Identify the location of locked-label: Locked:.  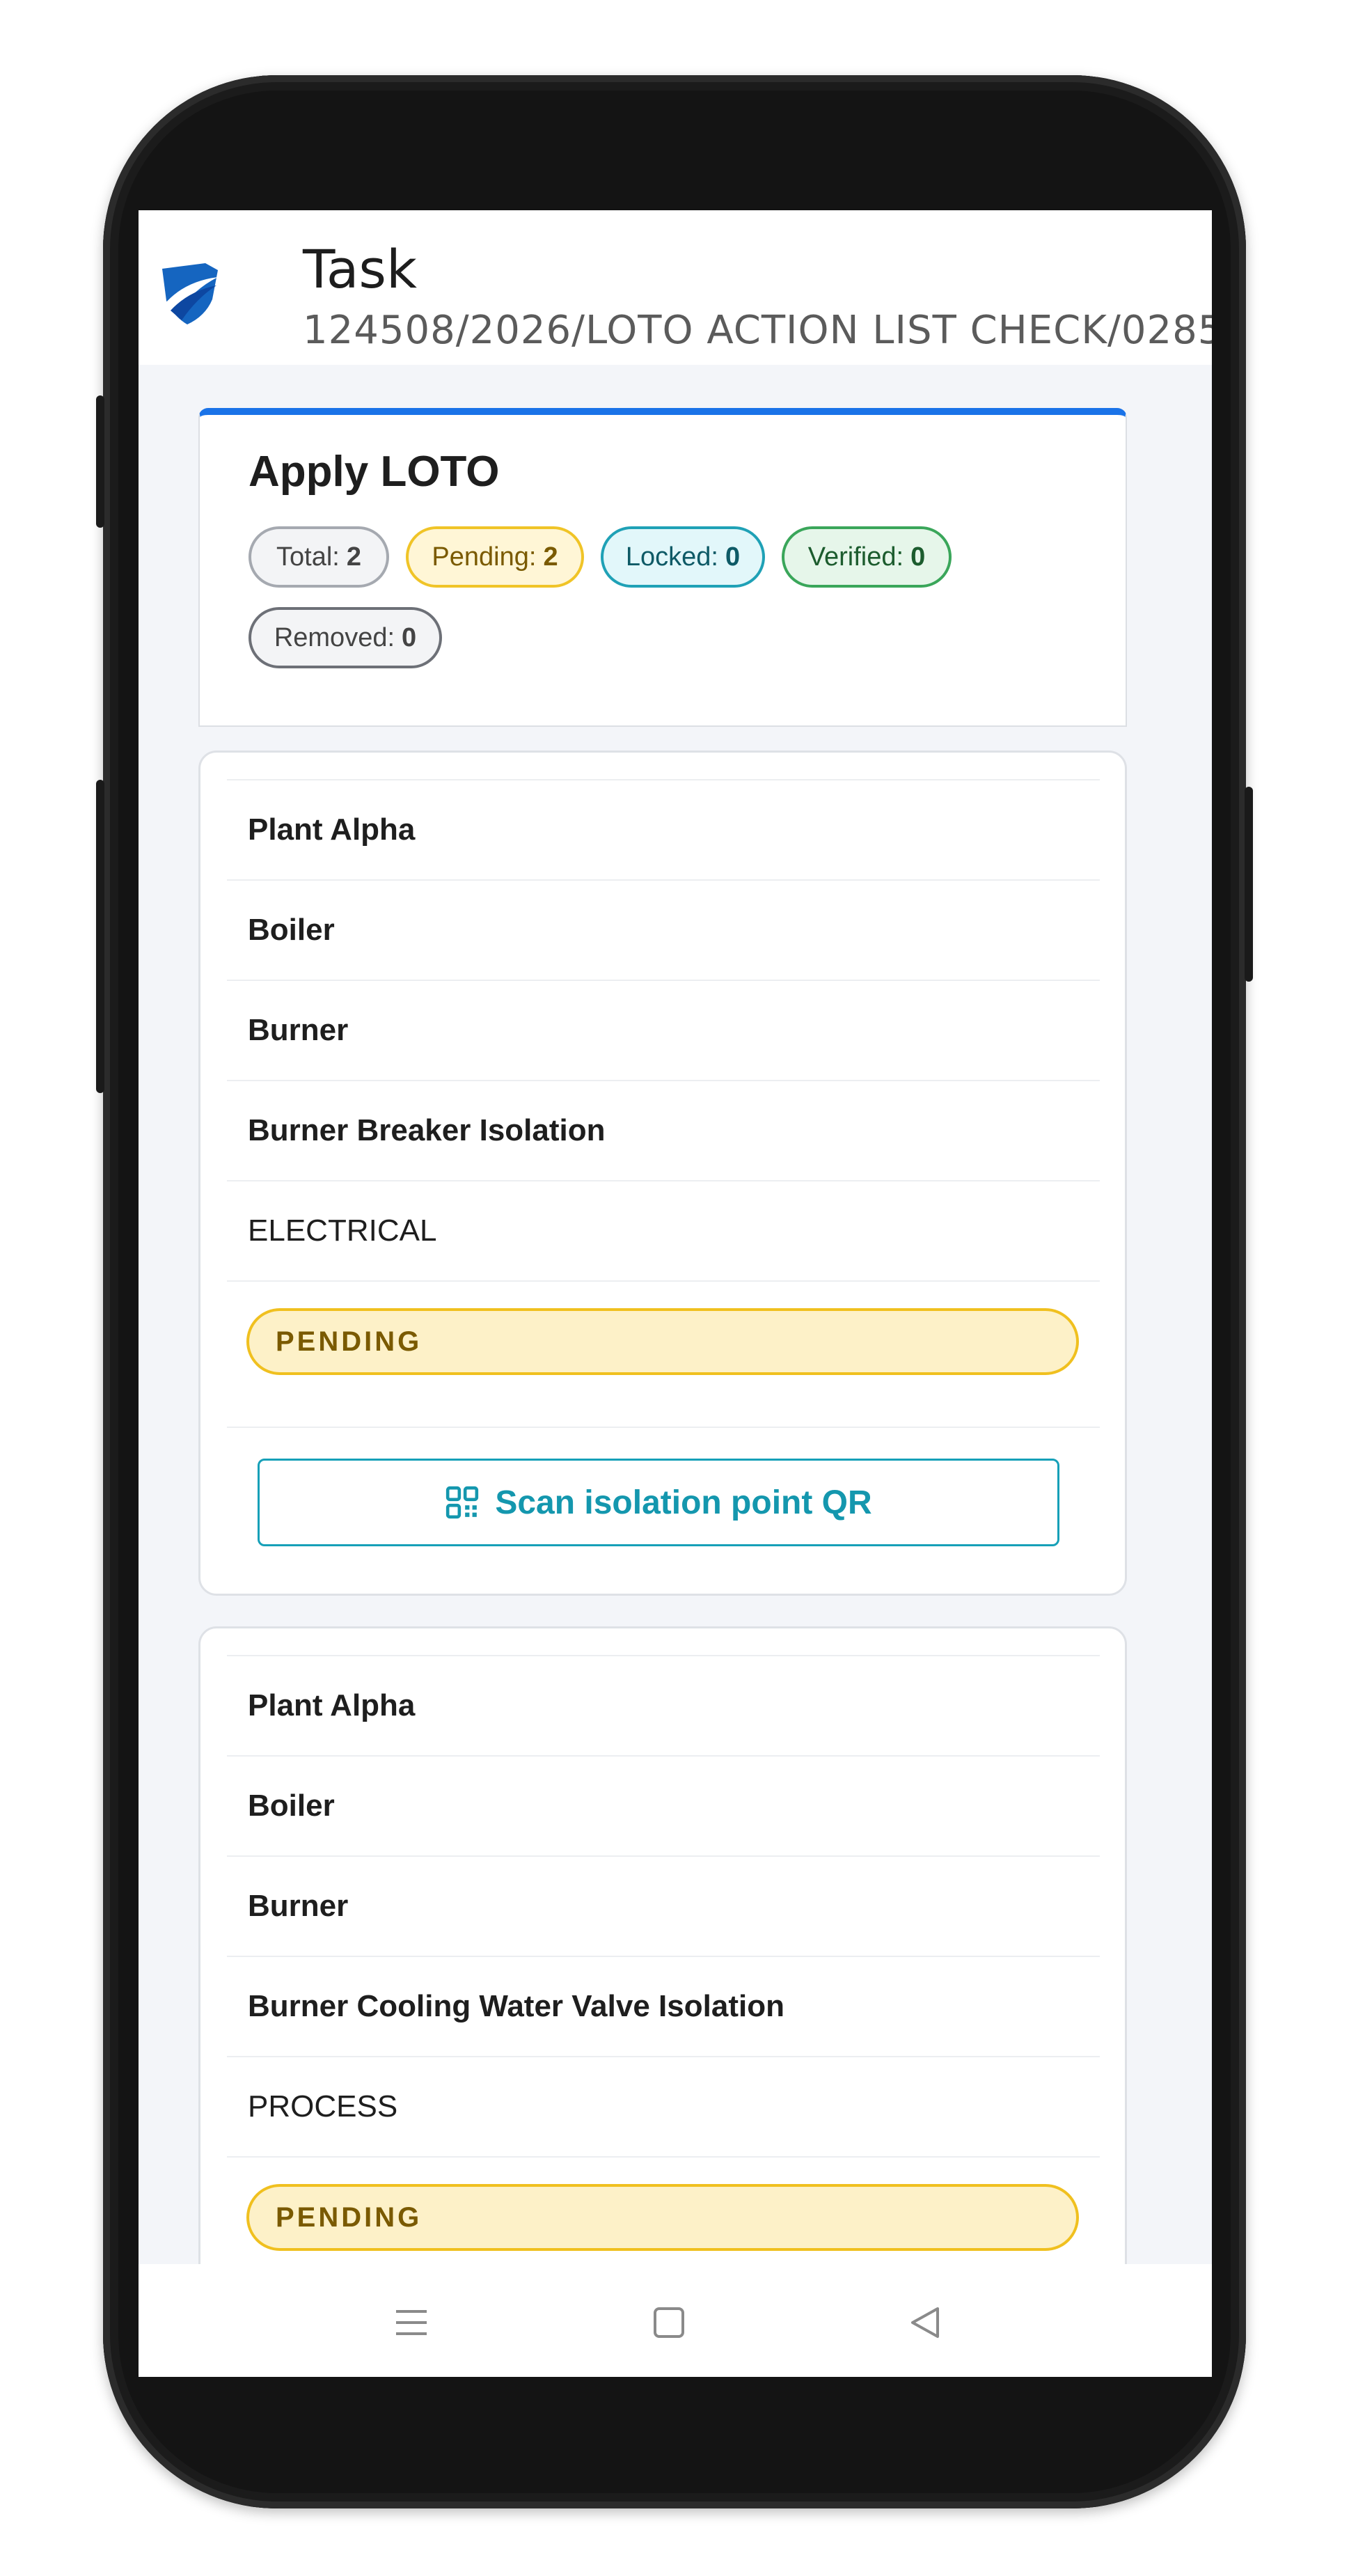
(671, 557).